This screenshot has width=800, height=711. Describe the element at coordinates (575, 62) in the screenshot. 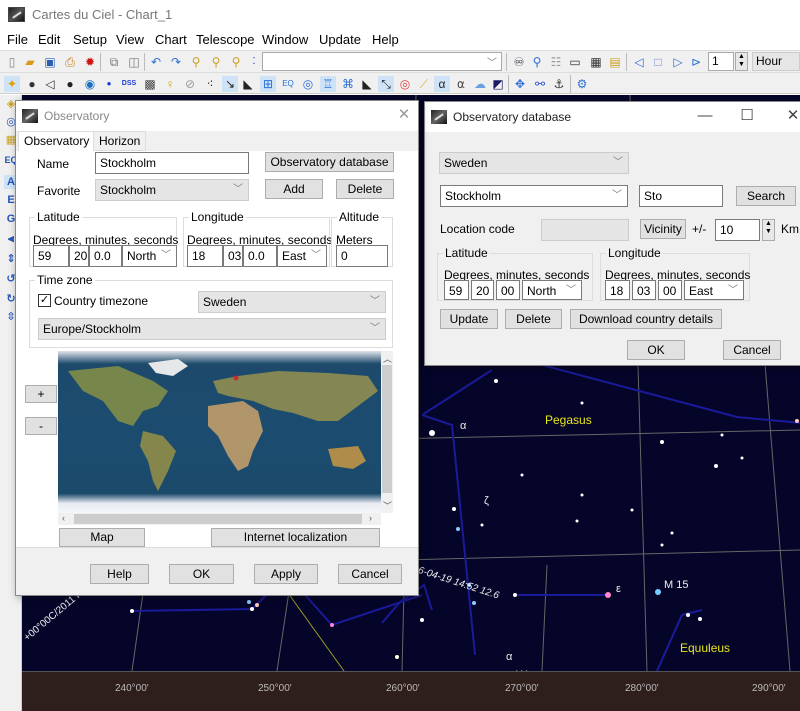

I see `window-icon: ▭` at that location.